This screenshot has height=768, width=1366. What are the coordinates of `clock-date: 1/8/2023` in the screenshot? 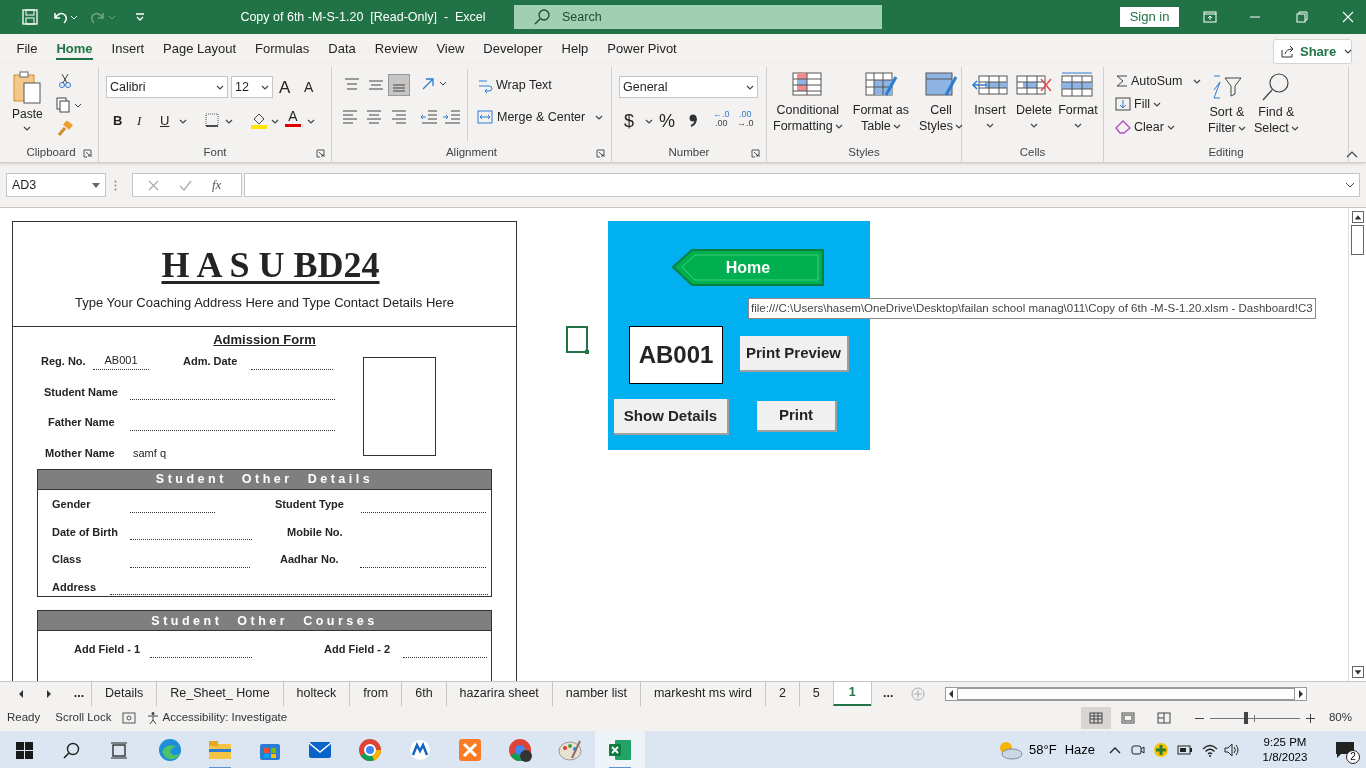 It's located at (1285, 757).